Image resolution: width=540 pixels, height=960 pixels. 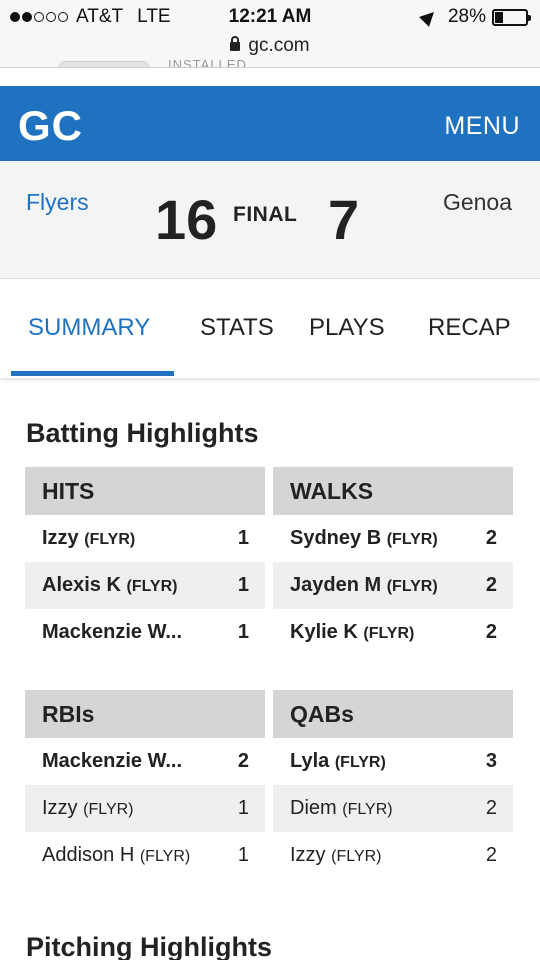 I want to click on table-row: Addison H (FLYR) 1, so click(x=145, y=855).